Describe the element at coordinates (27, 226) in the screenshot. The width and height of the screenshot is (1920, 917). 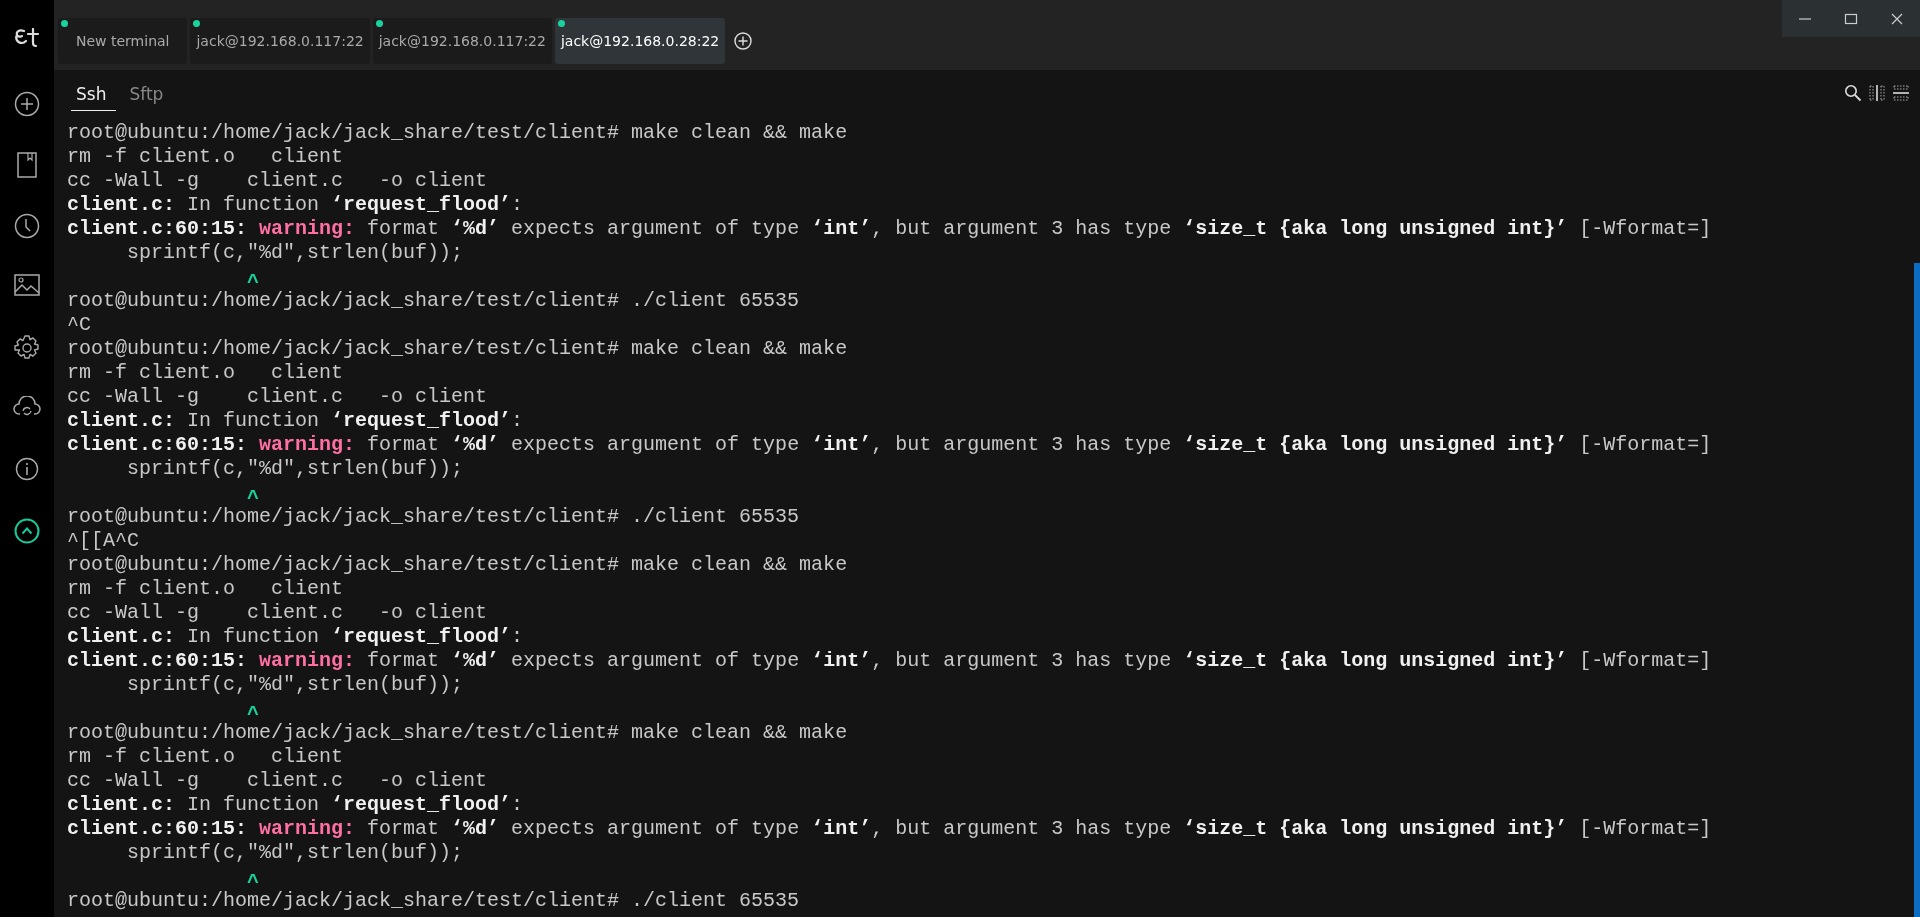
I see `clock-icon` at that location.